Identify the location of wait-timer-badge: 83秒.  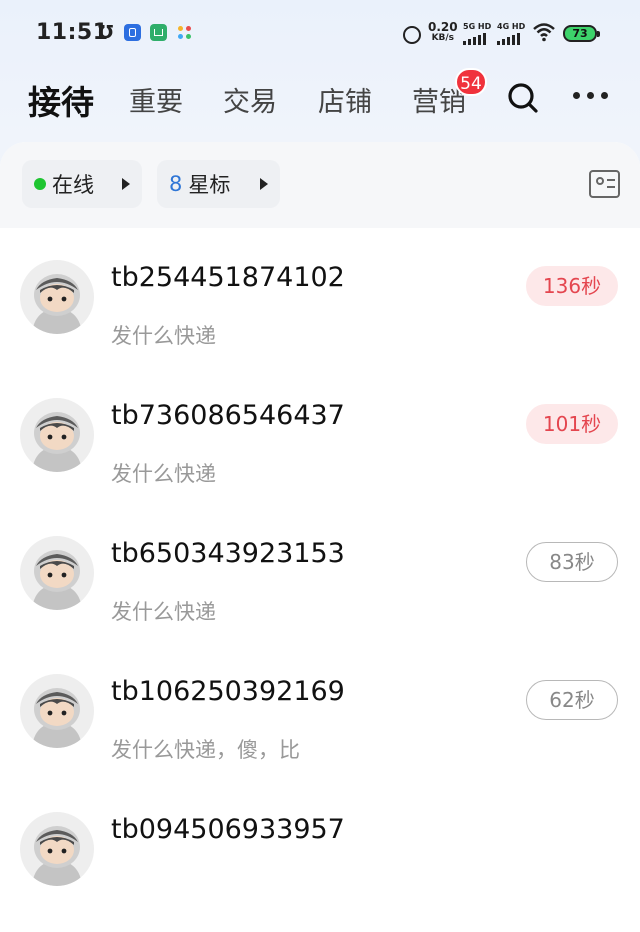
(572, 562).